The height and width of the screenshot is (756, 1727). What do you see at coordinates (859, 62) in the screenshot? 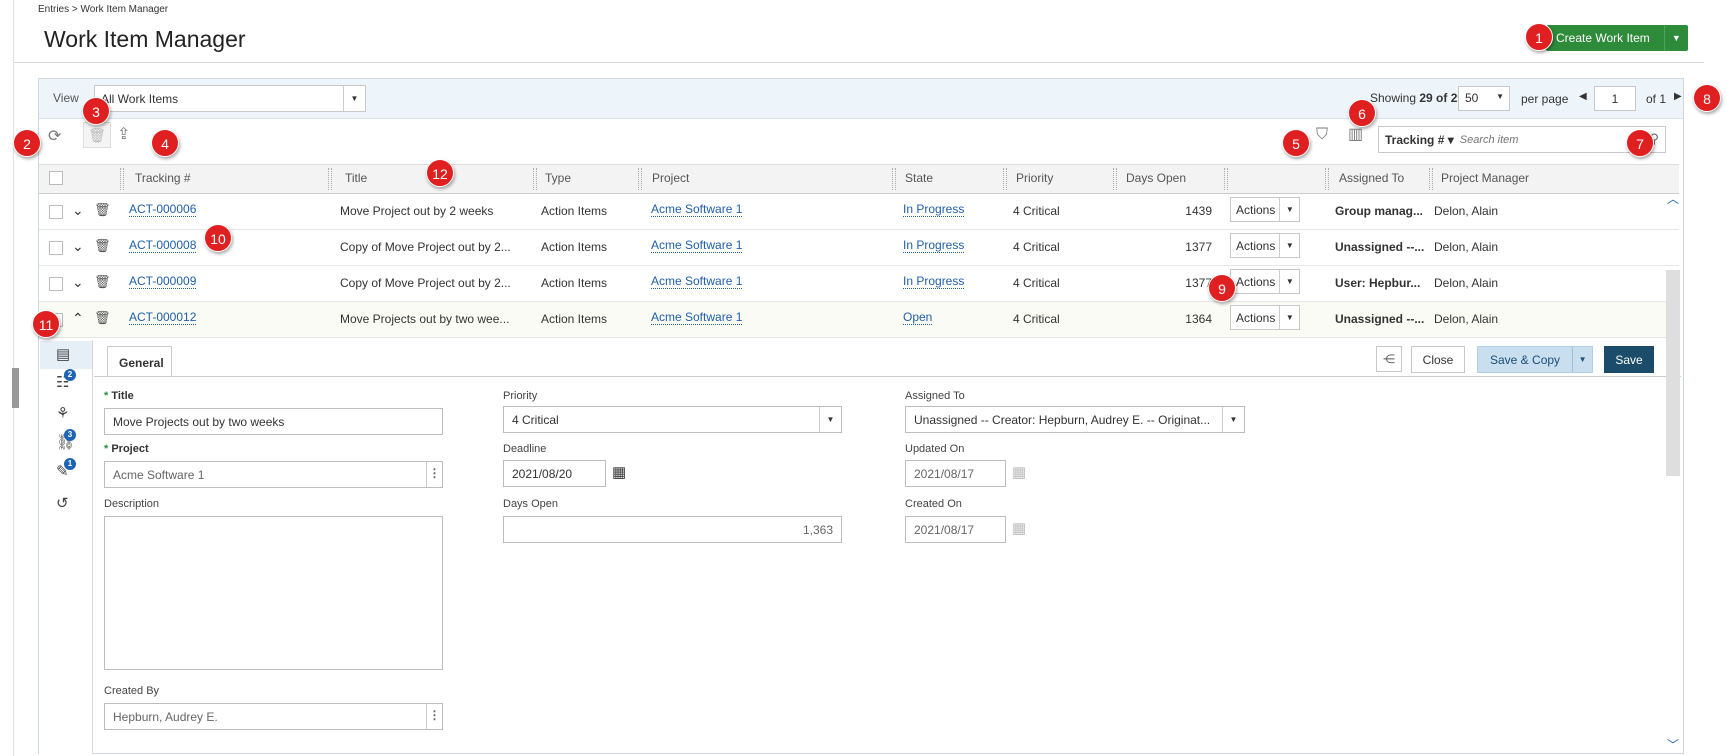
I see `header-divider` at bounding box center [859, 62].